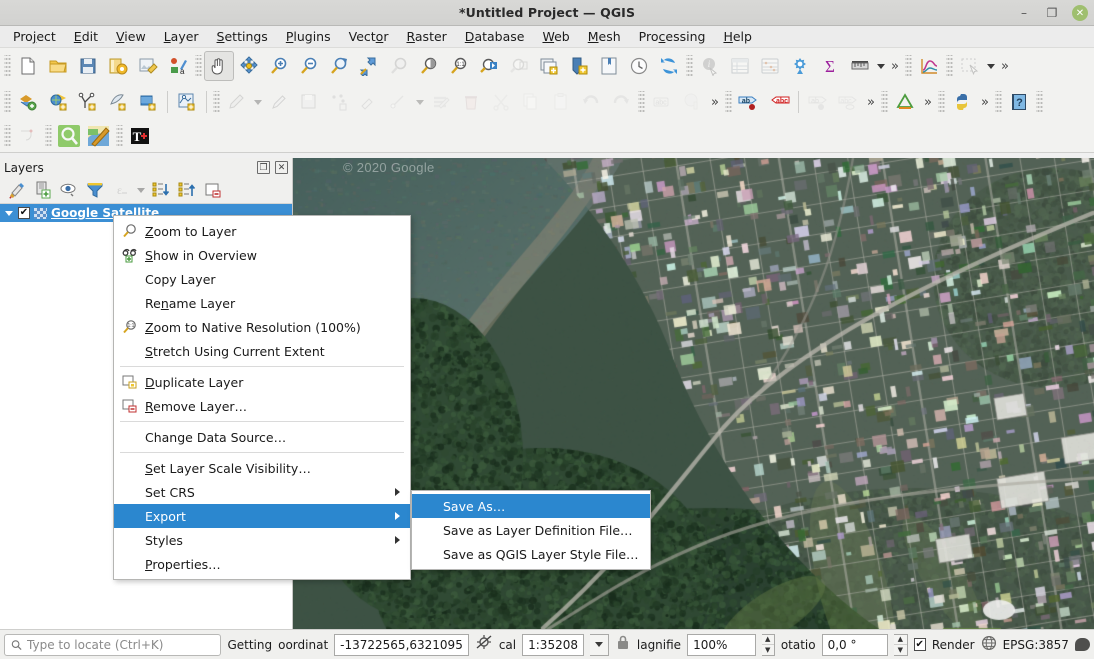 This screenshot has width=1094, height=659. Describe the element at coordinates (181, 36) in the screenshot. I see `menu-layer: Layer` at that location.